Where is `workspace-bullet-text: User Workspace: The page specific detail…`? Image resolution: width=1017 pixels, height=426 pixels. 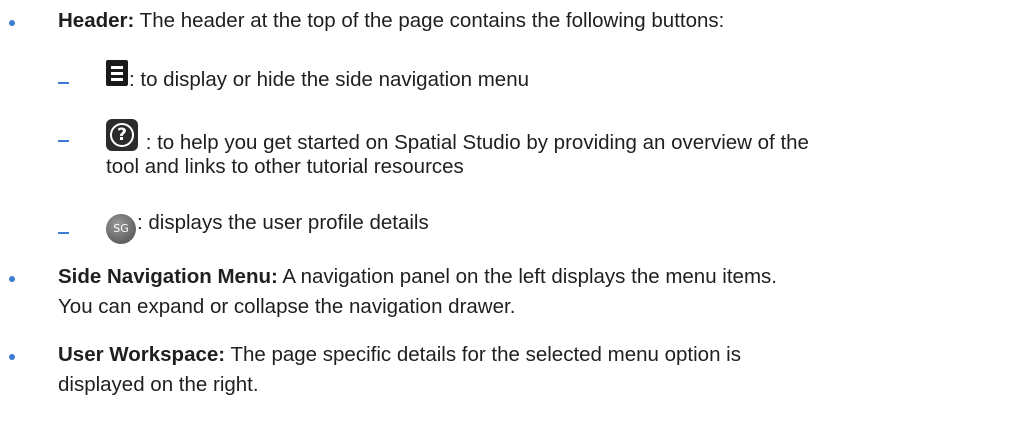
workspace-bullet-text: User Workspace: The page specific detail… is located at coordinates (399, 354).